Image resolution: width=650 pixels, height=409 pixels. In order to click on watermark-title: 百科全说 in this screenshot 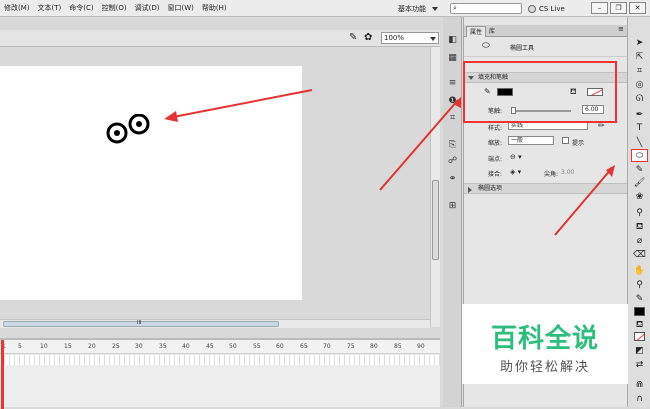, I will do `click(544, 339)`.